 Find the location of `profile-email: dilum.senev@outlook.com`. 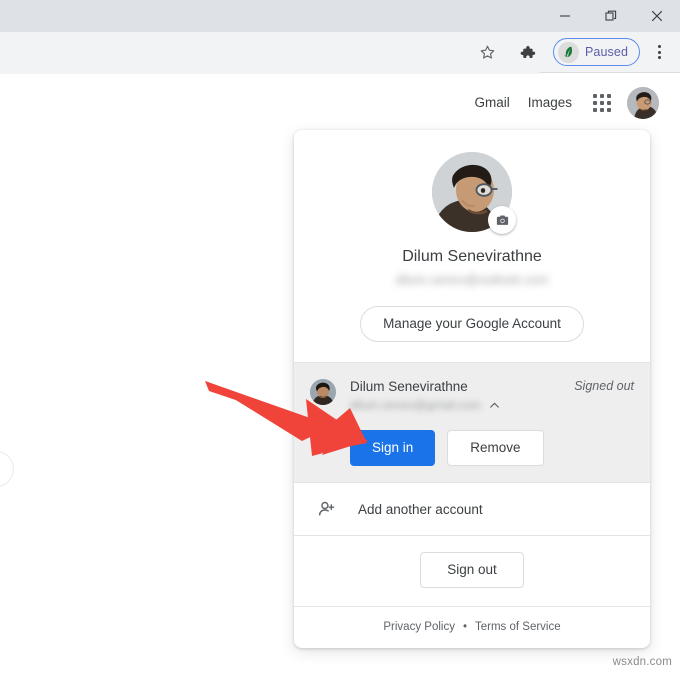

profile-email: dilum.senev@outlook.com is located at coordinates (472, 279).